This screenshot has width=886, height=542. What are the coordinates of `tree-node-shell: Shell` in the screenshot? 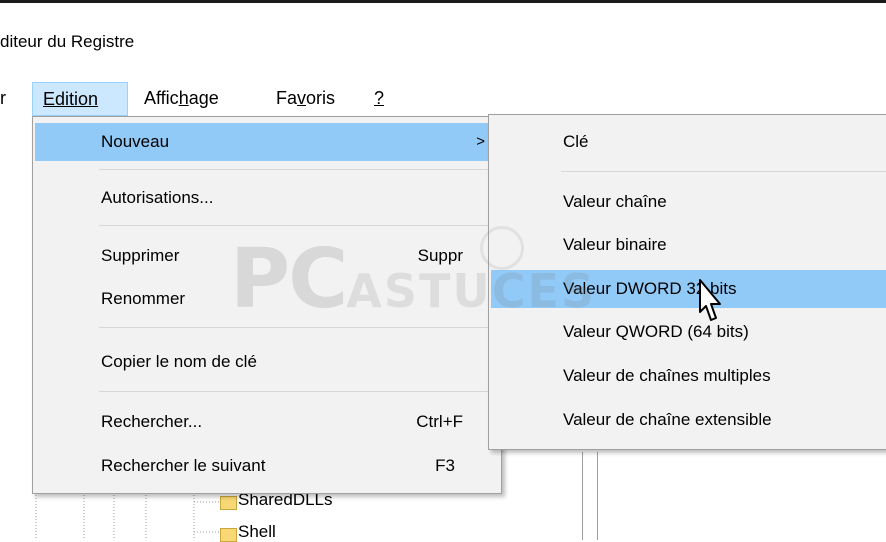 It's located at (257, 532).